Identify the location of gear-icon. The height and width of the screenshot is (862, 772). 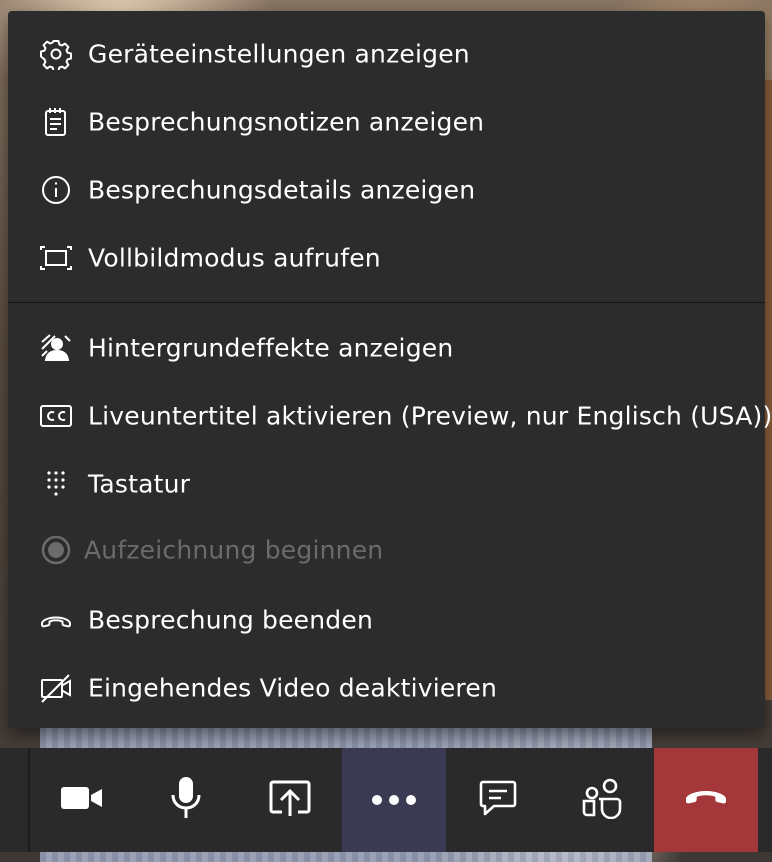
(56, 54).